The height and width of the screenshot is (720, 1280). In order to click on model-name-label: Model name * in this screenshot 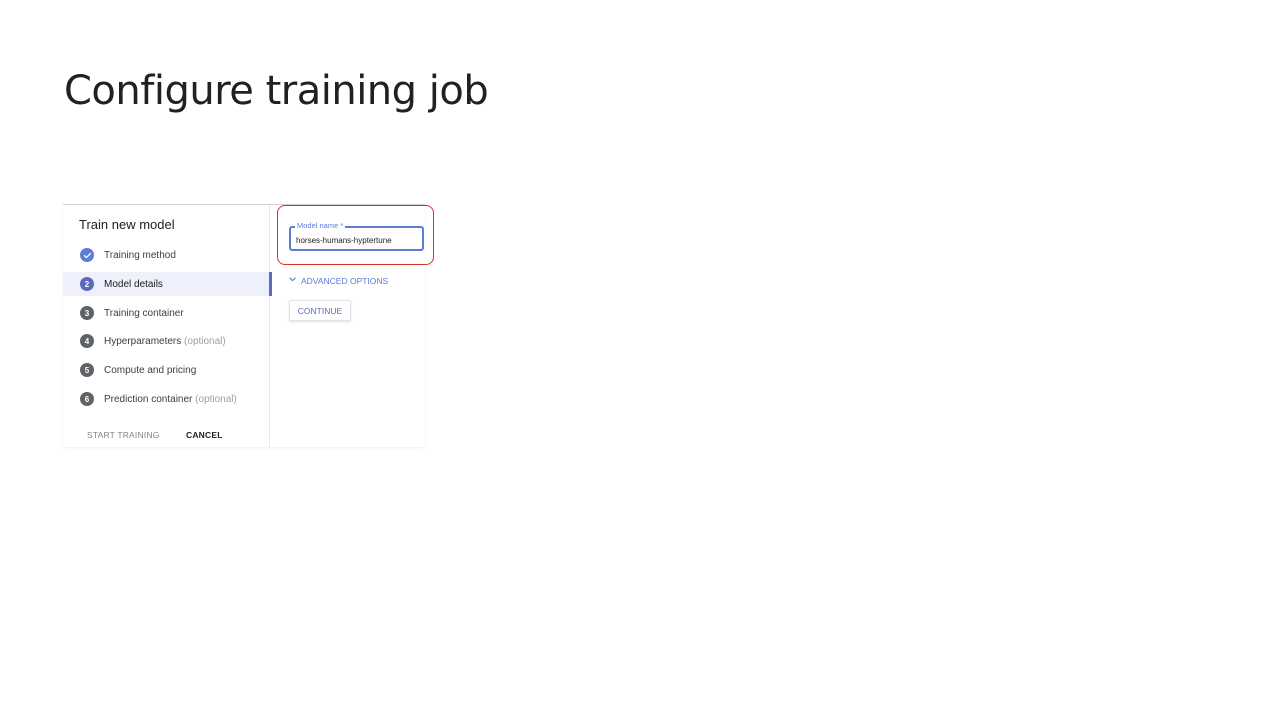, I will do `click(320, 225)`.